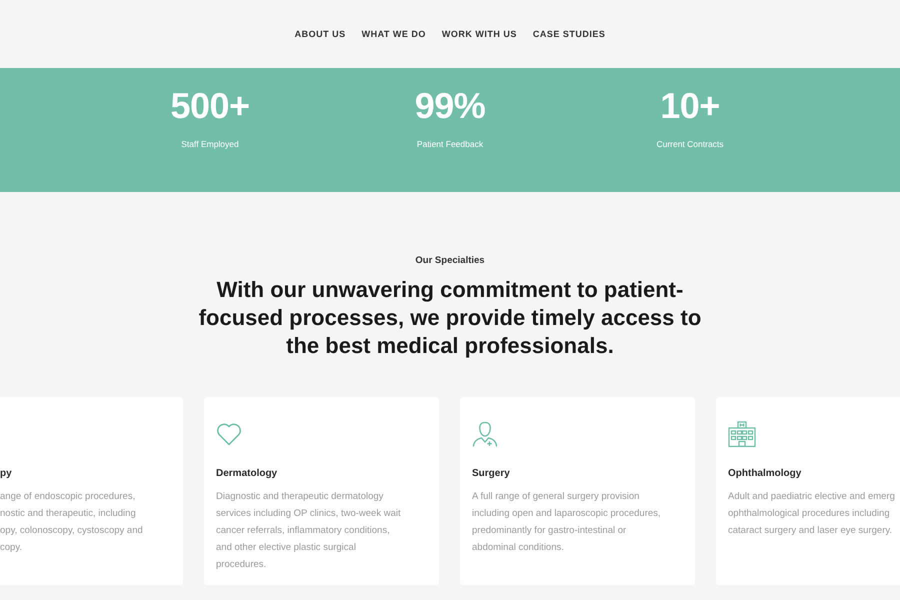 The height and width of the screenshot is (600, 900). I want to click on nav-link: WORK WITH US, so click(479, 34).